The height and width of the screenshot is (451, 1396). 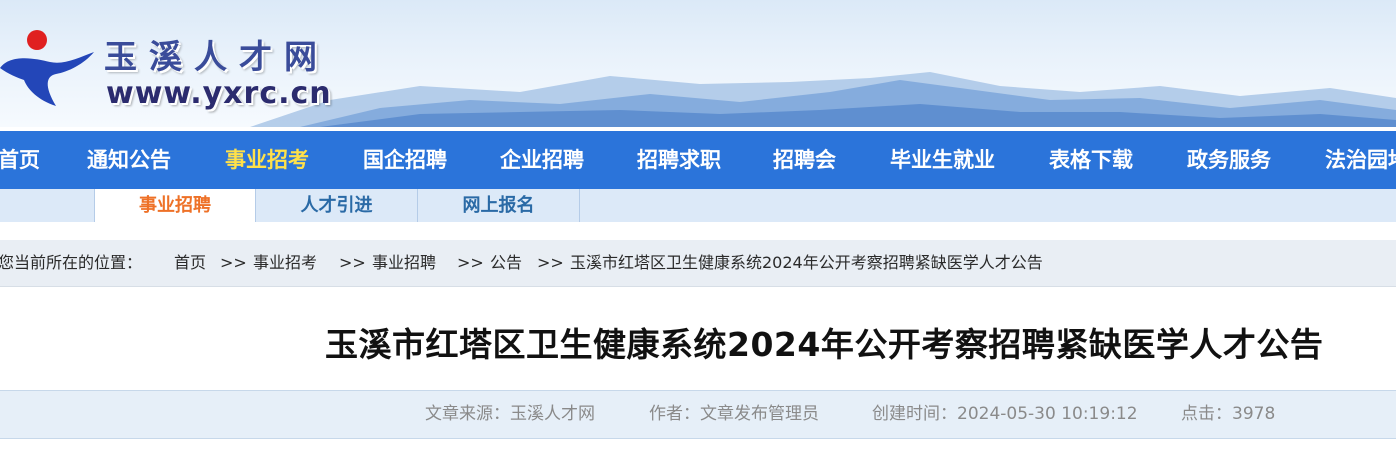 What do you see at coordinates (734, 414) in the screenshot?
I see `article-author: 作者：文章发布管理员` at bounding box center [734, 414].